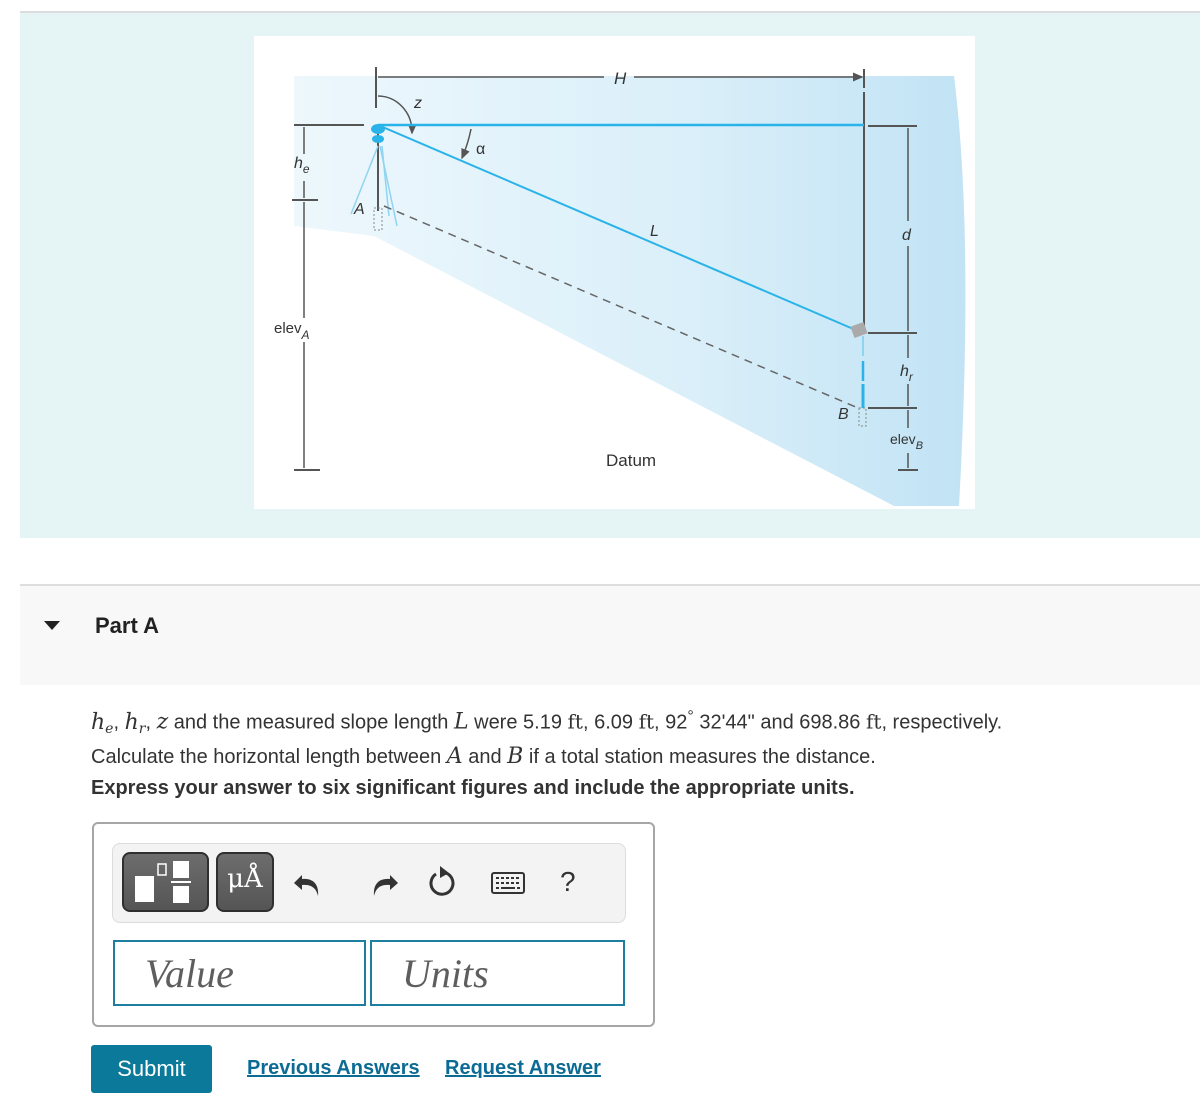 The height and width of the screenshot is (1109, 1200). Describe the element at coordinates (907, 235) in the screenshot. I see `label-d: d` at that location.